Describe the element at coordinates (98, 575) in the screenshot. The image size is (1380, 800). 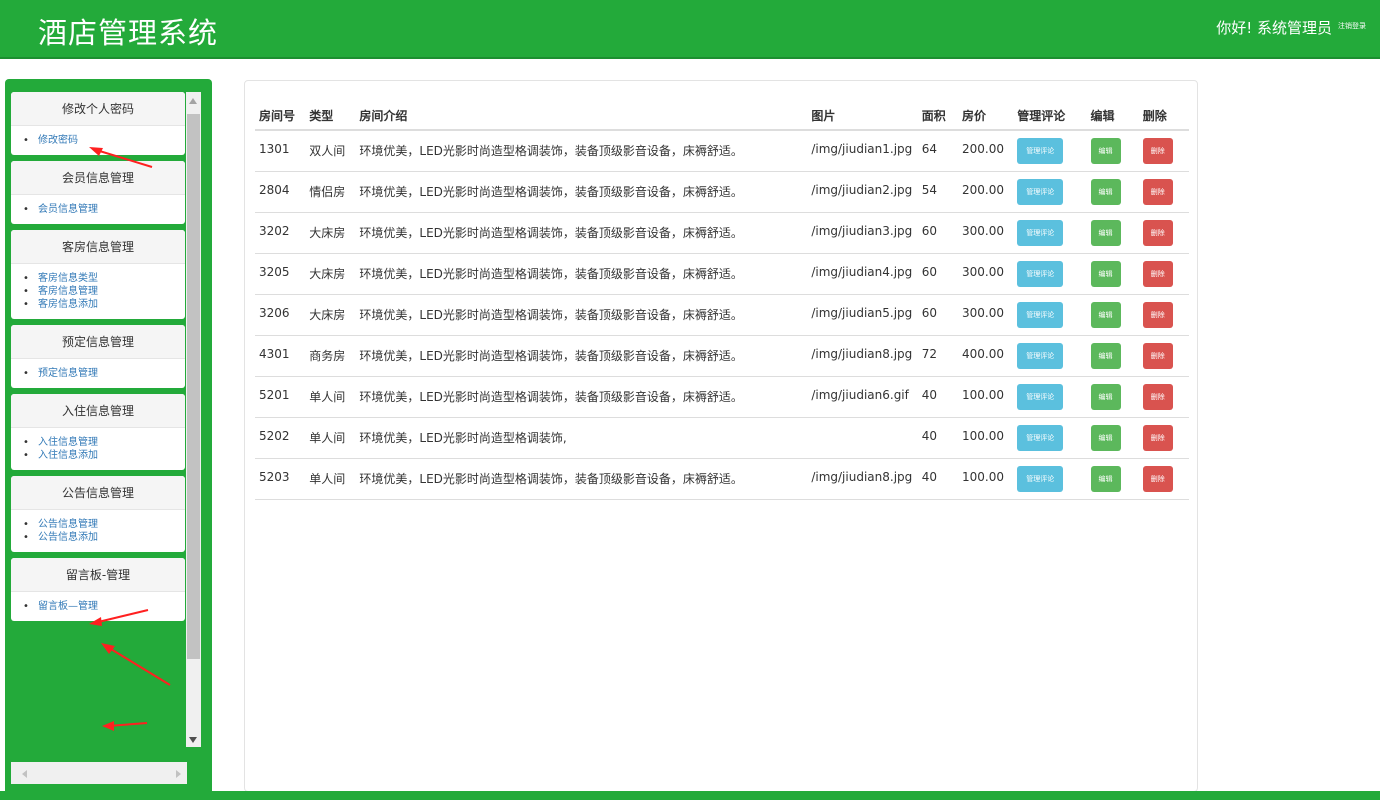
I see `sidebar-panel-title: 留言板-管理` at that location.